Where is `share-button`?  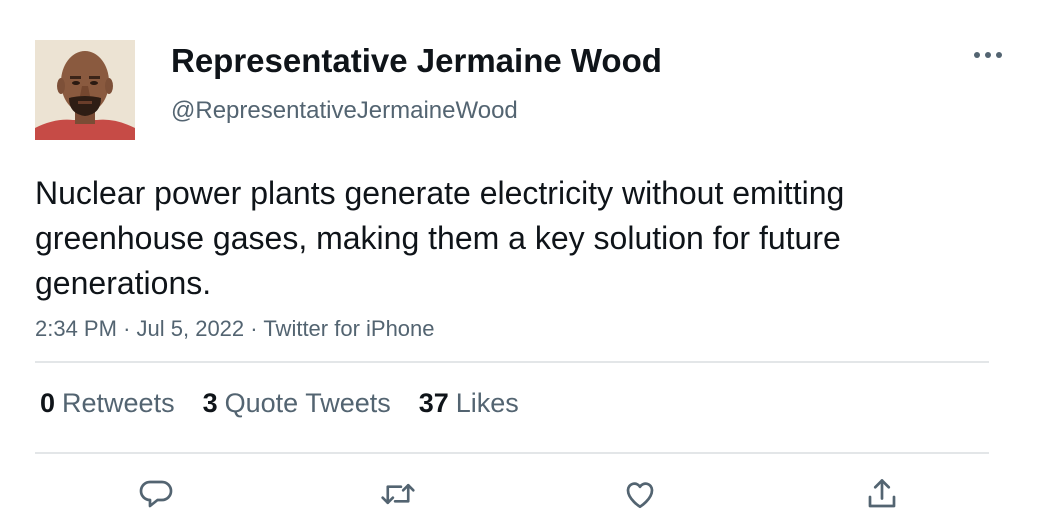 share-button is located at coordinates (882, 494).